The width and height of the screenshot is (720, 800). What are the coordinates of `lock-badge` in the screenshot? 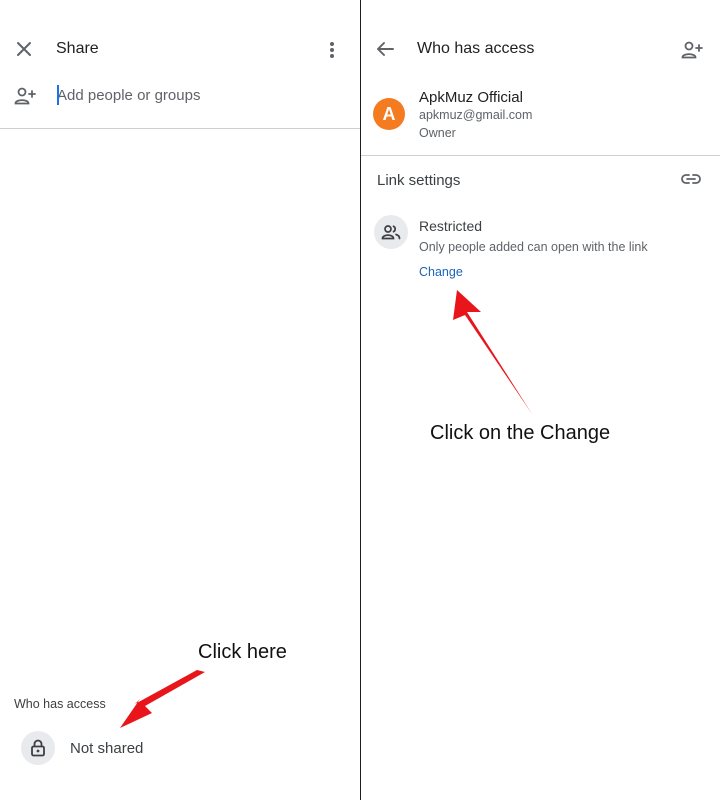 It's located at (38, 748).